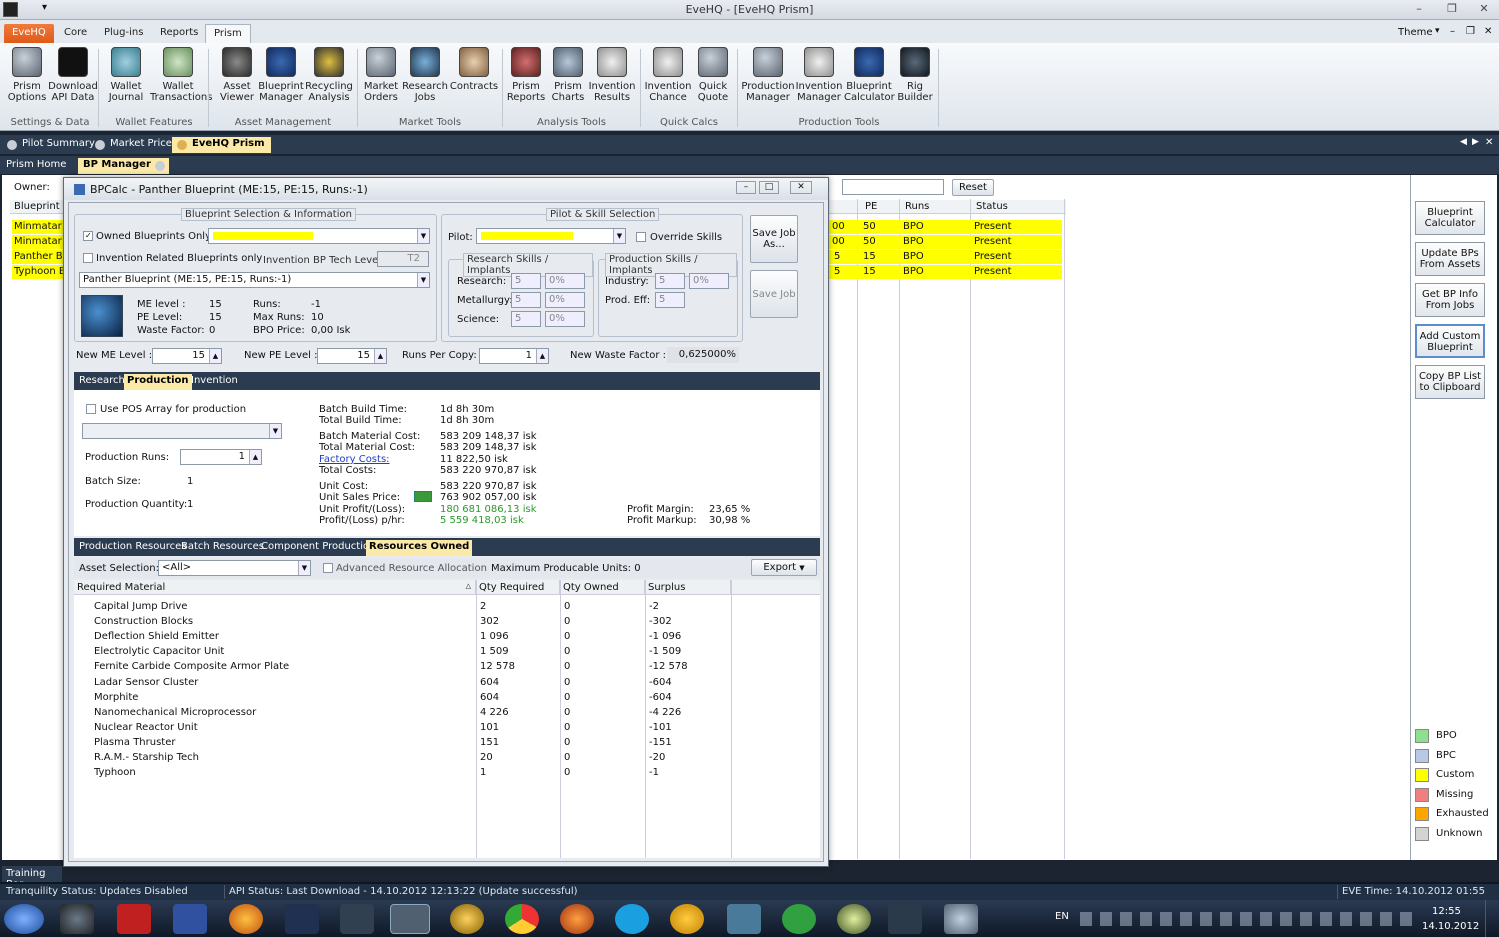  I want to click on blueprint-manager-button: Blueprint Manager, so click(281, 75).